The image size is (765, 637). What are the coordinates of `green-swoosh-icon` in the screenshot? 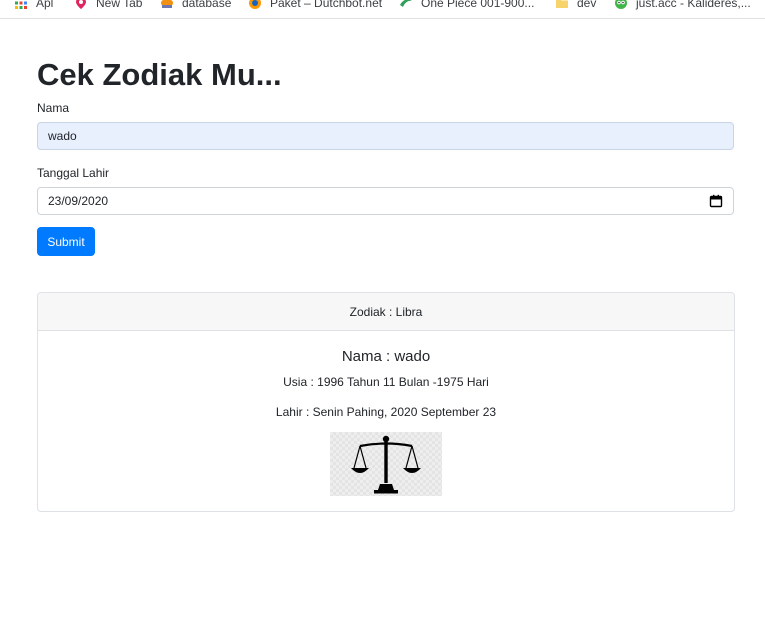 It's located at (406, 3).